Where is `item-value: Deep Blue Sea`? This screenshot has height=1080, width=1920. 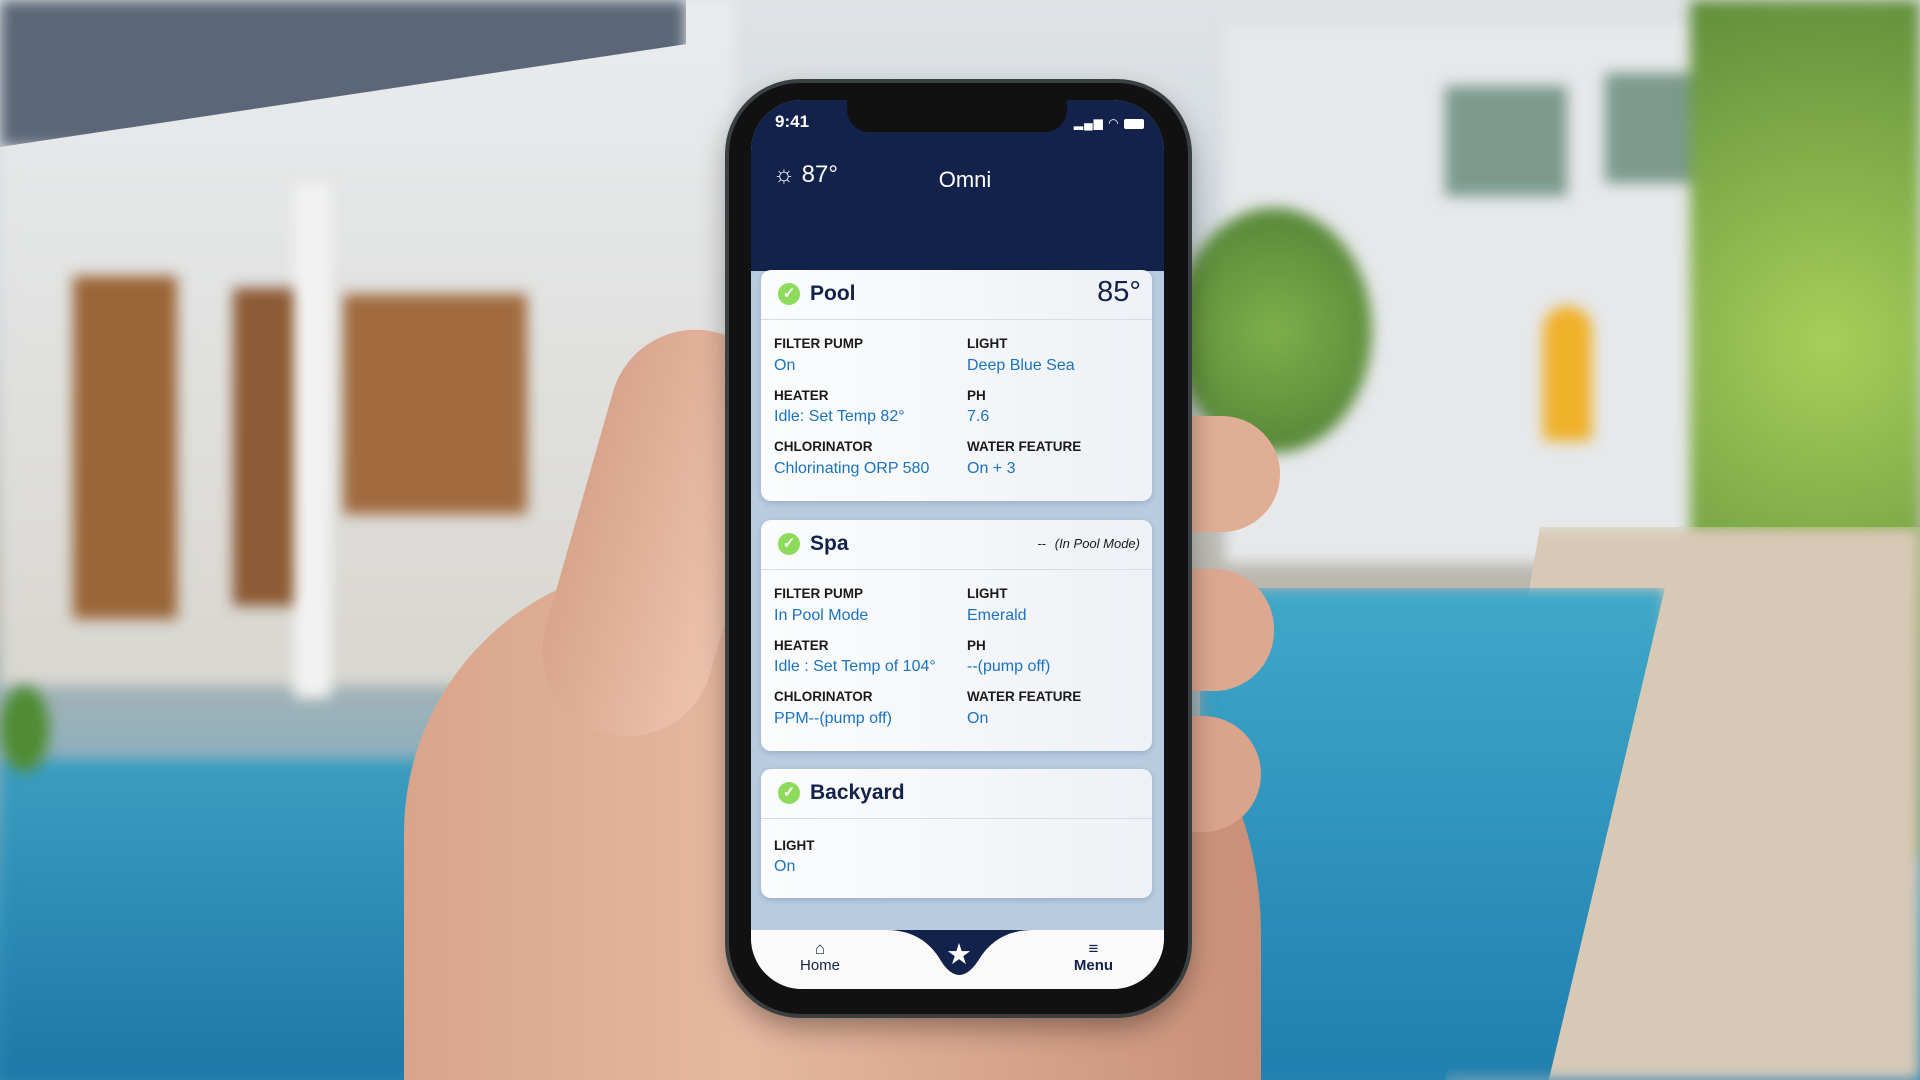
item-value: Deep Blue Sea is located at coordinates (1021, 366).